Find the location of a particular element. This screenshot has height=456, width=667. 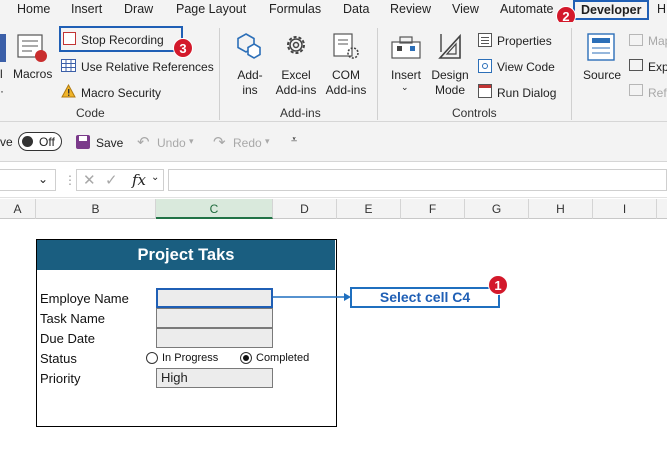

cancel-icon: ✕ is located at coordinates (89, 180).